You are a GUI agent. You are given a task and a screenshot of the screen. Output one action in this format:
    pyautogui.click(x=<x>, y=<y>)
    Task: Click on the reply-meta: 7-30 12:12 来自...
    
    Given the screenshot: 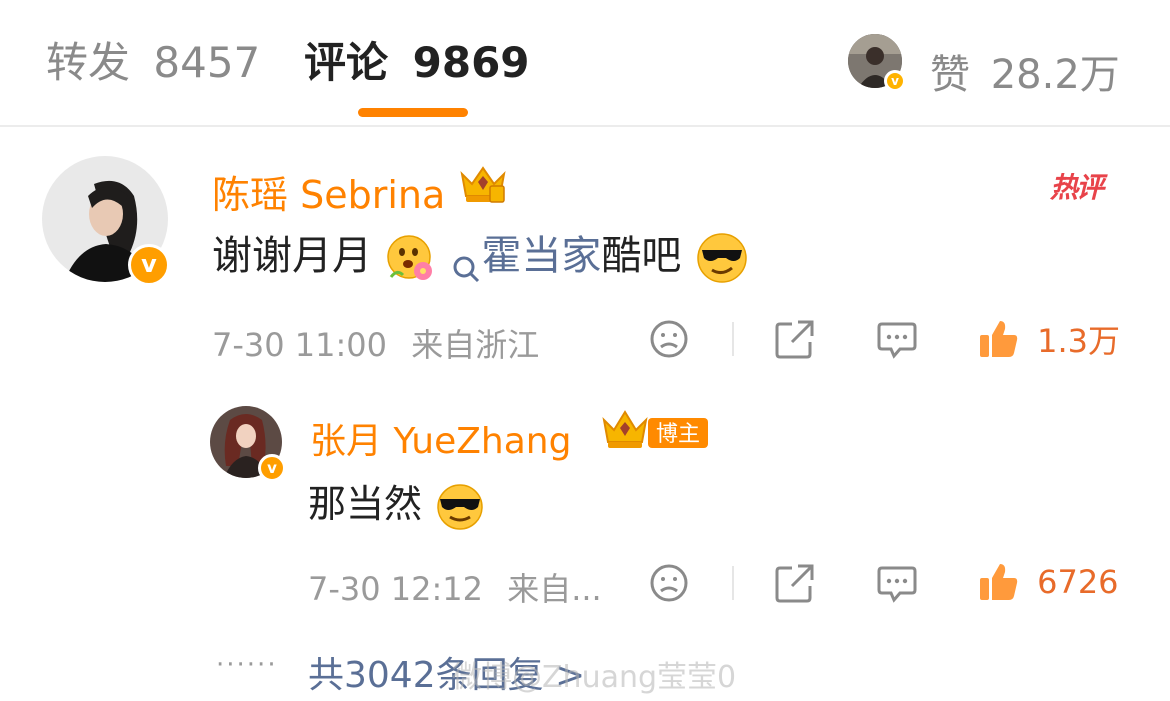 What is the action you would take?
    pyautogui.click(x=455, y=587)
    